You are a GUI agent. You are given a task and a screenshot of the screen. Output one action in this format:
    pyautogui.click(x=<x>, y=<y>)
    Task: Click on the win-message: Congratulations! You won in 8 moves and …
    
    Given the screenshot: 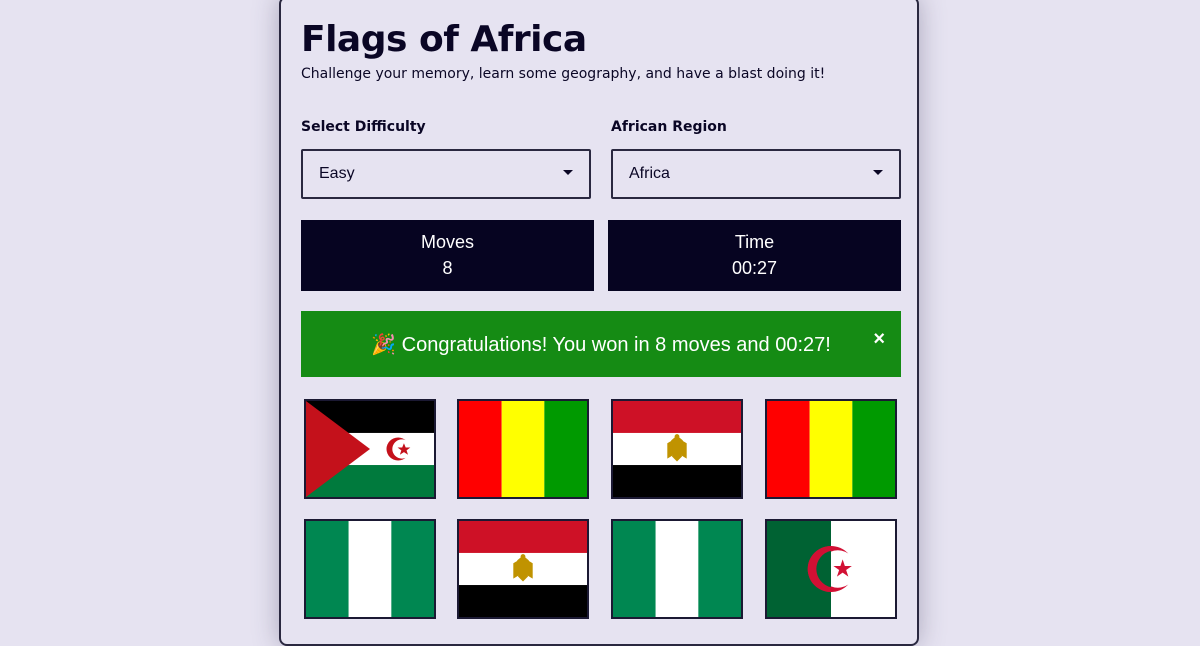 What is the action you would take?
    pyautogui.click(x=616, y=345)
    